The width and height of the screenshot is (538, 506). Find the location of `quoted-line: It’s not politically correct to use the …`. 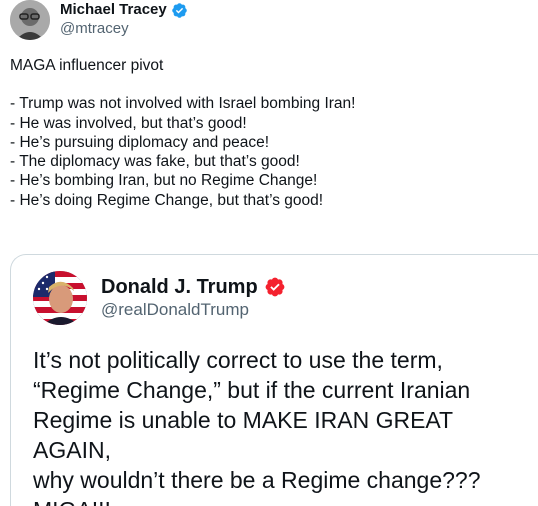

quoted-line: It’s not politically correct to use the … is located at coordinates (238, 360).